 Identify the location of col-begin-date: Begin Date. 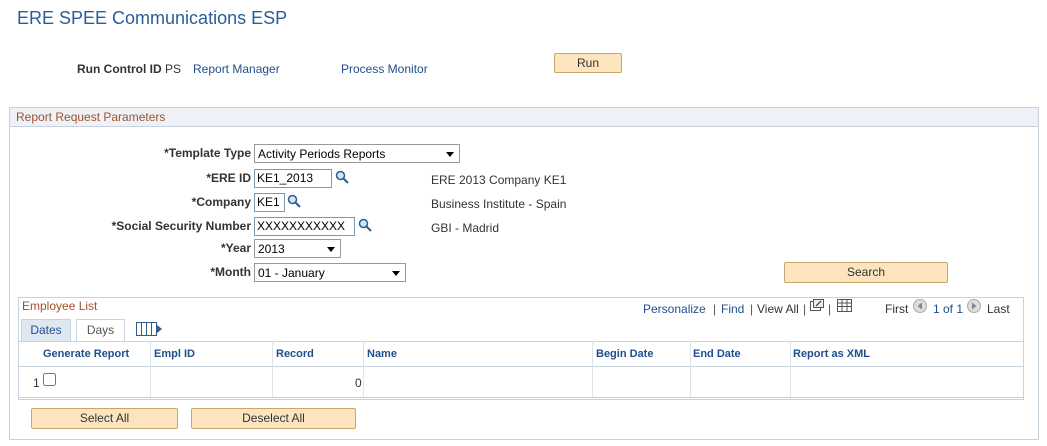
(624, 354).